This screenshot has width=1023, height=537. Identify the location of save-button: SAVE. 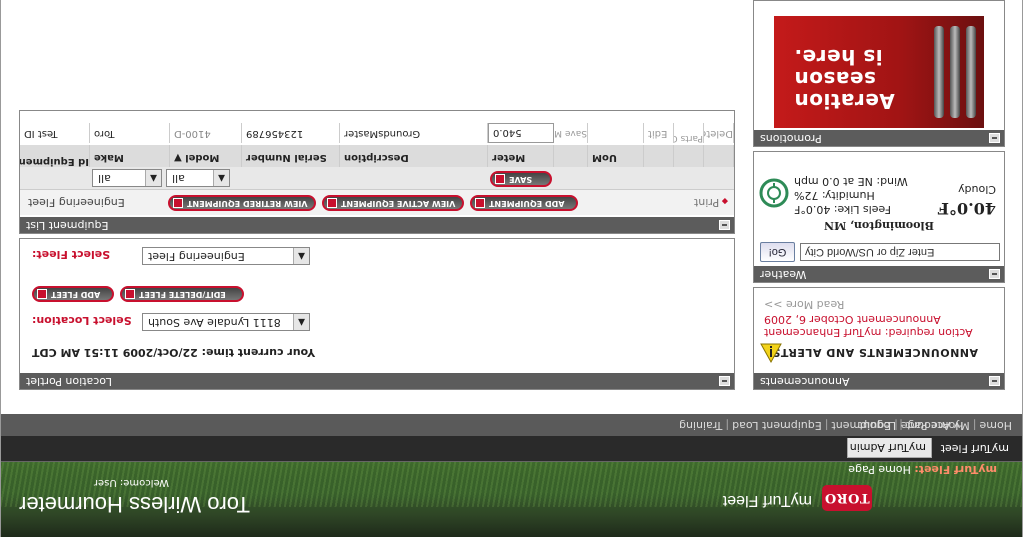
(521, 179).